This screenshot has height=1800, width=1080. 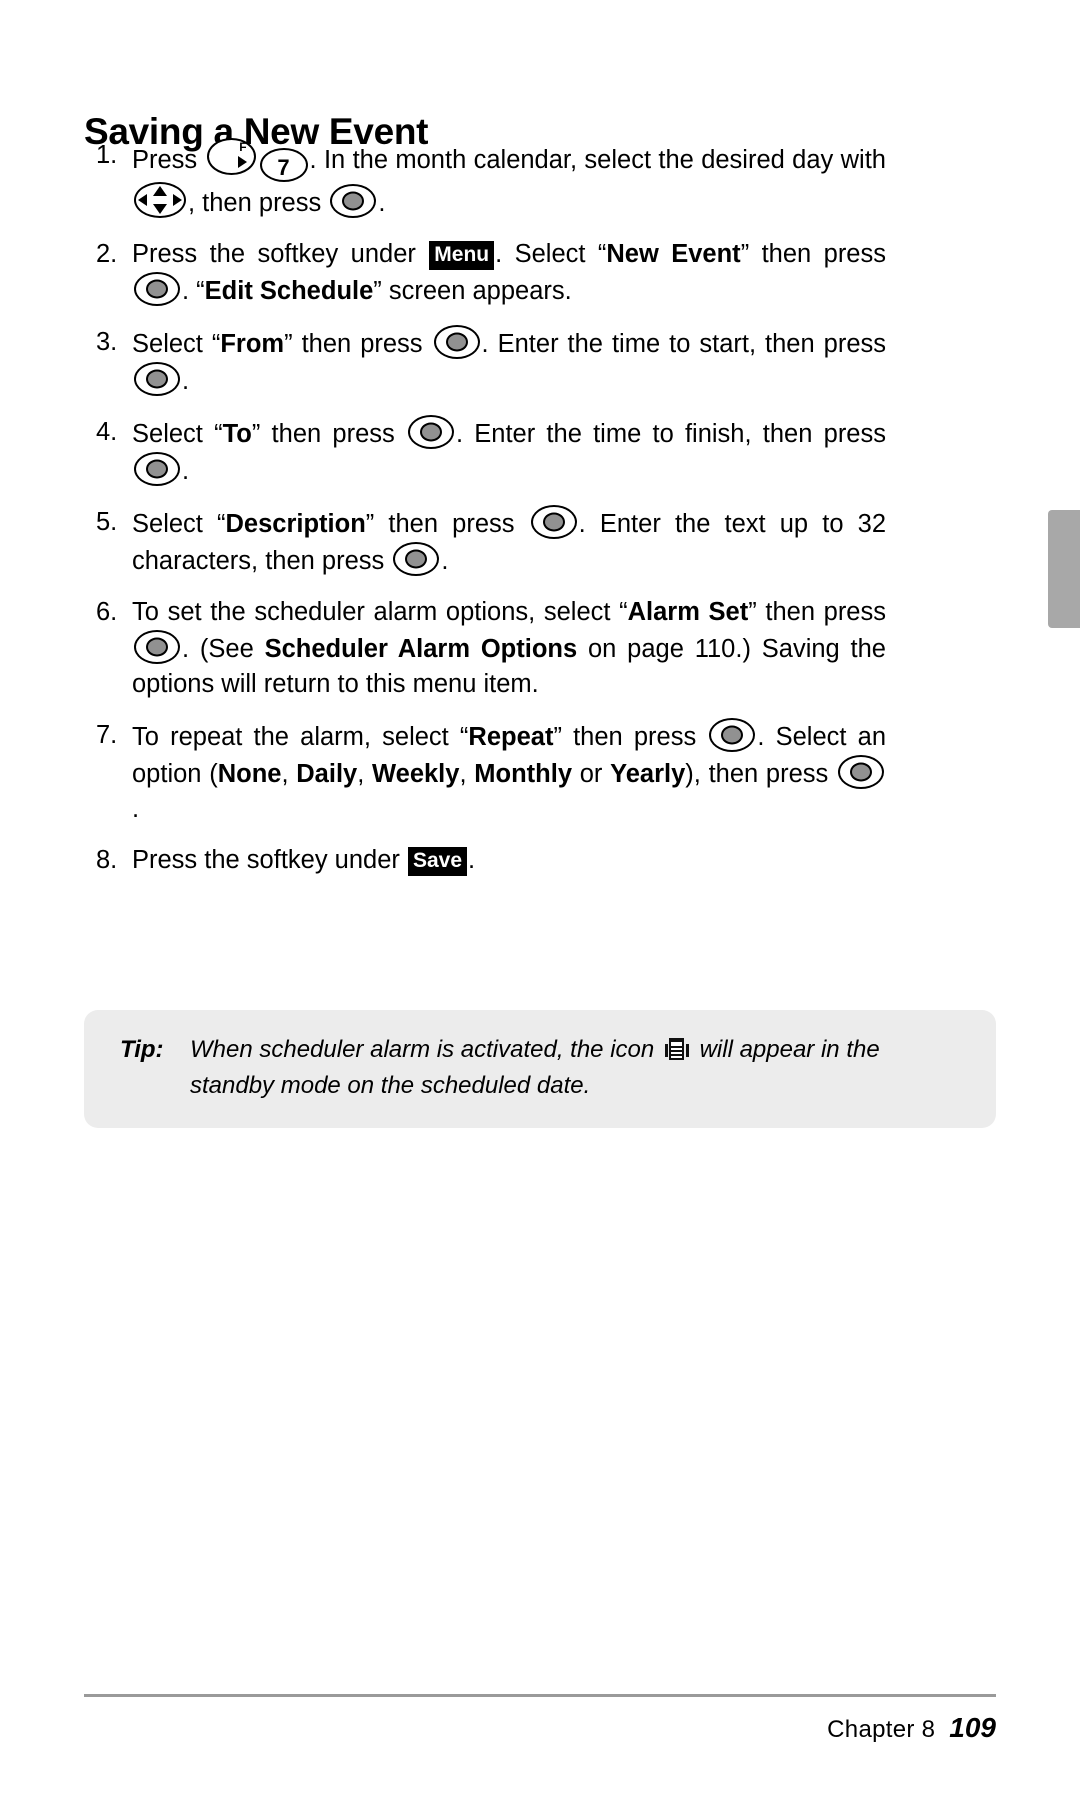 I want to click on step-1-text-a: Press, so click(x=168, y=160).